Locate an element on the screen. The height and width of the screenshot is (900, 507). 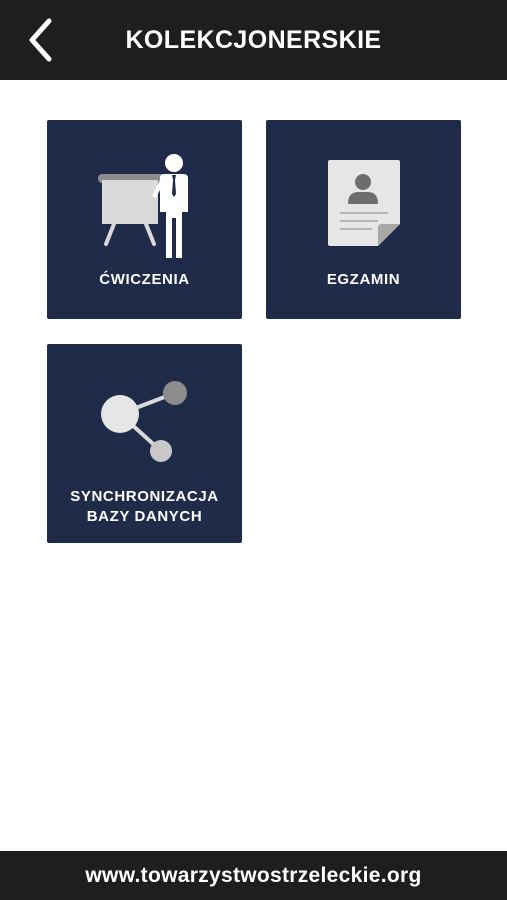
tile-exam: EGZAMIN is located at coordinates (363, 219).